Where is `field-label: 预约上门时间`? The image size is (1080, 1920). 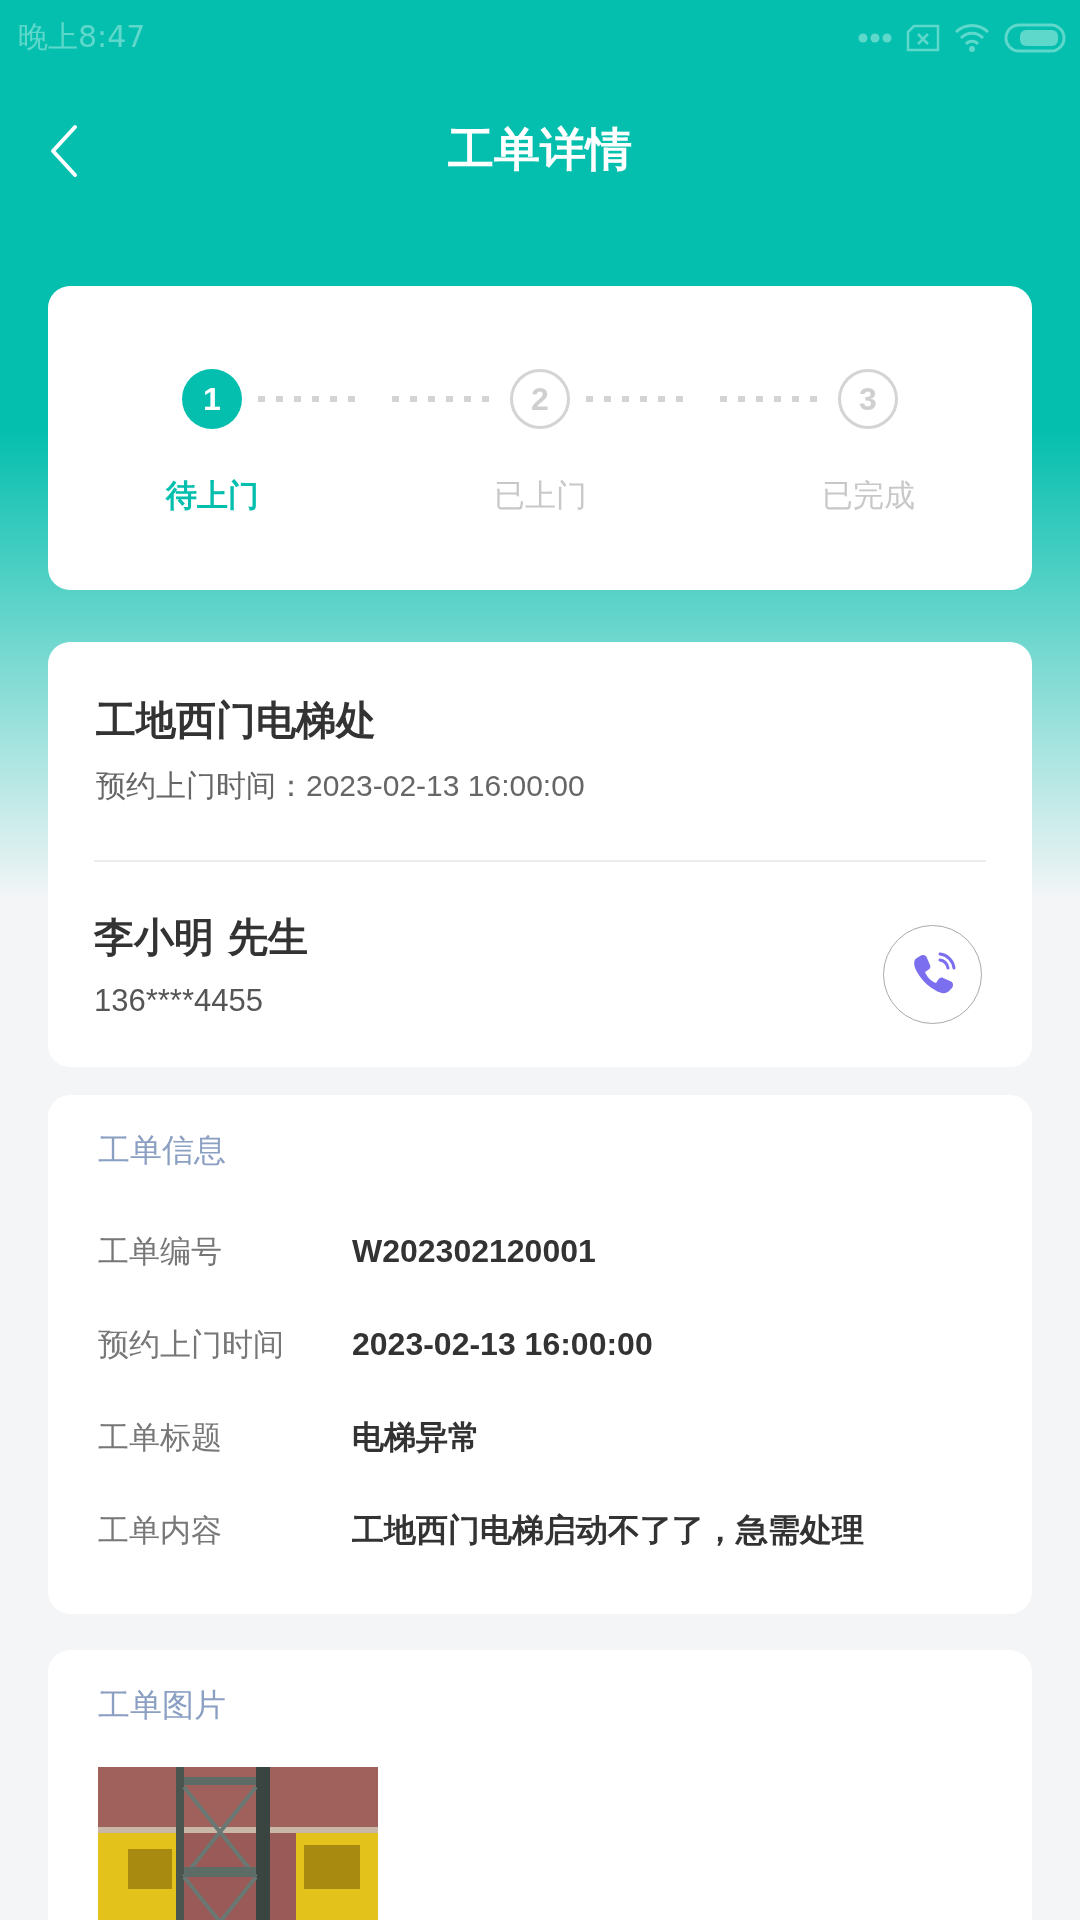
field-label: 预约上门时间 is located at coordinates (191, 1344).